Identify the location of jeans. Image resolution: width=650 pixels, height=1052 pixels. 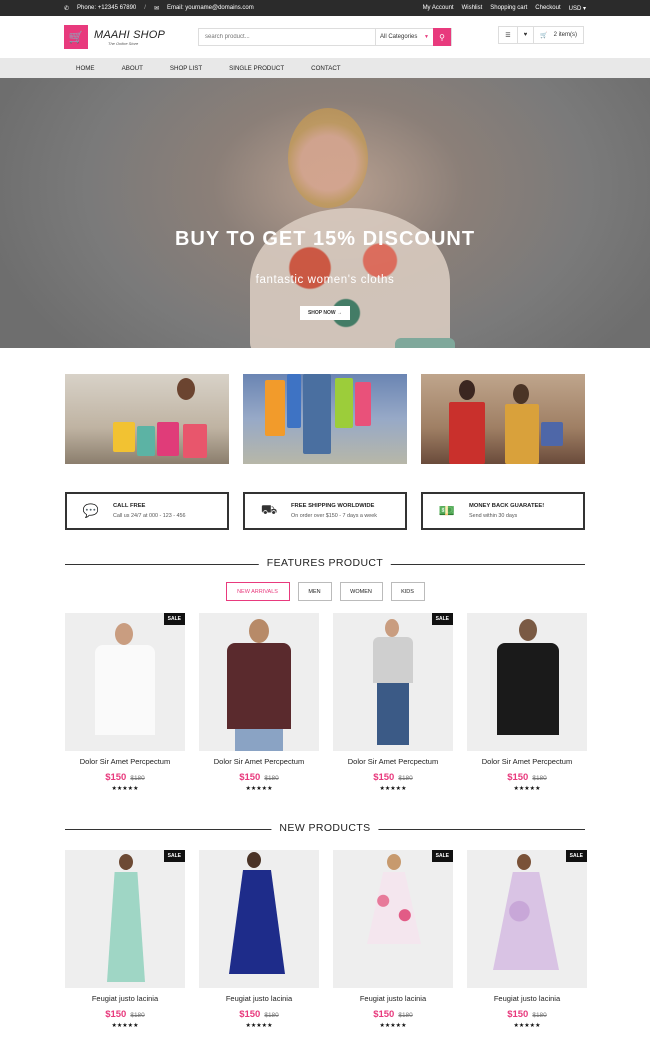
(317, 414).